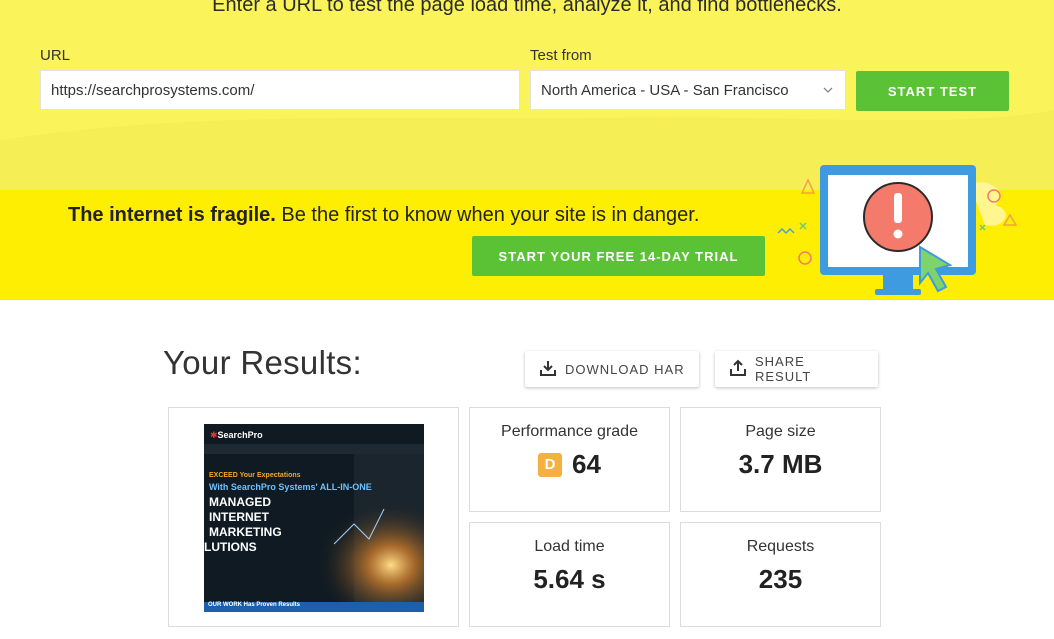 The width and height of the screenshot is (1054, 639). What do you see at coordinates (897, 230) in the screenshot?
I see `monitor-alert-illustration` at bounding box center [897, 230].